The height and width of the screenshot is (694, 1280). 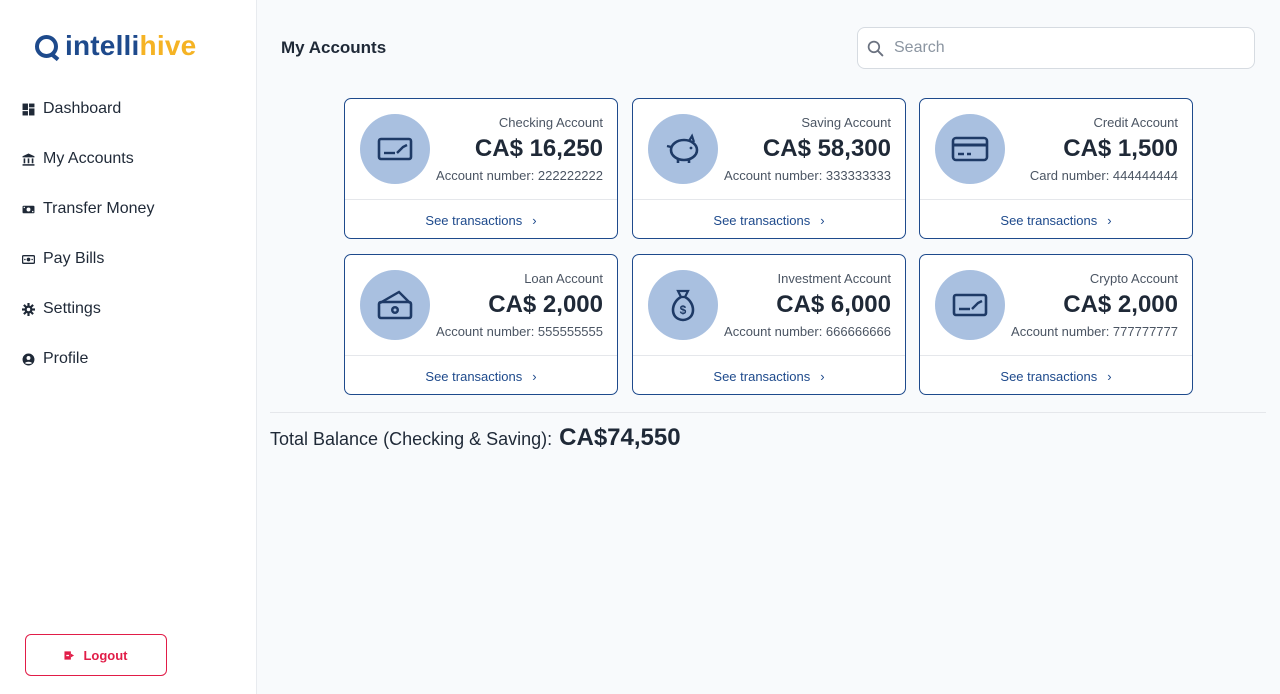 What do you see at coordinates (28, 209) in the screenshot?
I see `money-transfer-icon` at bounding box center [28, 209].